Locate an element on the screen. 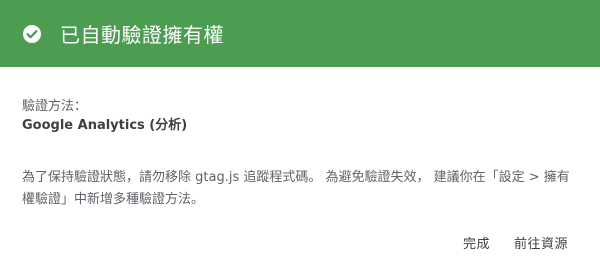 The width and height of the screenshot is (600, 270). go-to-property-button: 前往資源 is located at coordinates (541, 242).